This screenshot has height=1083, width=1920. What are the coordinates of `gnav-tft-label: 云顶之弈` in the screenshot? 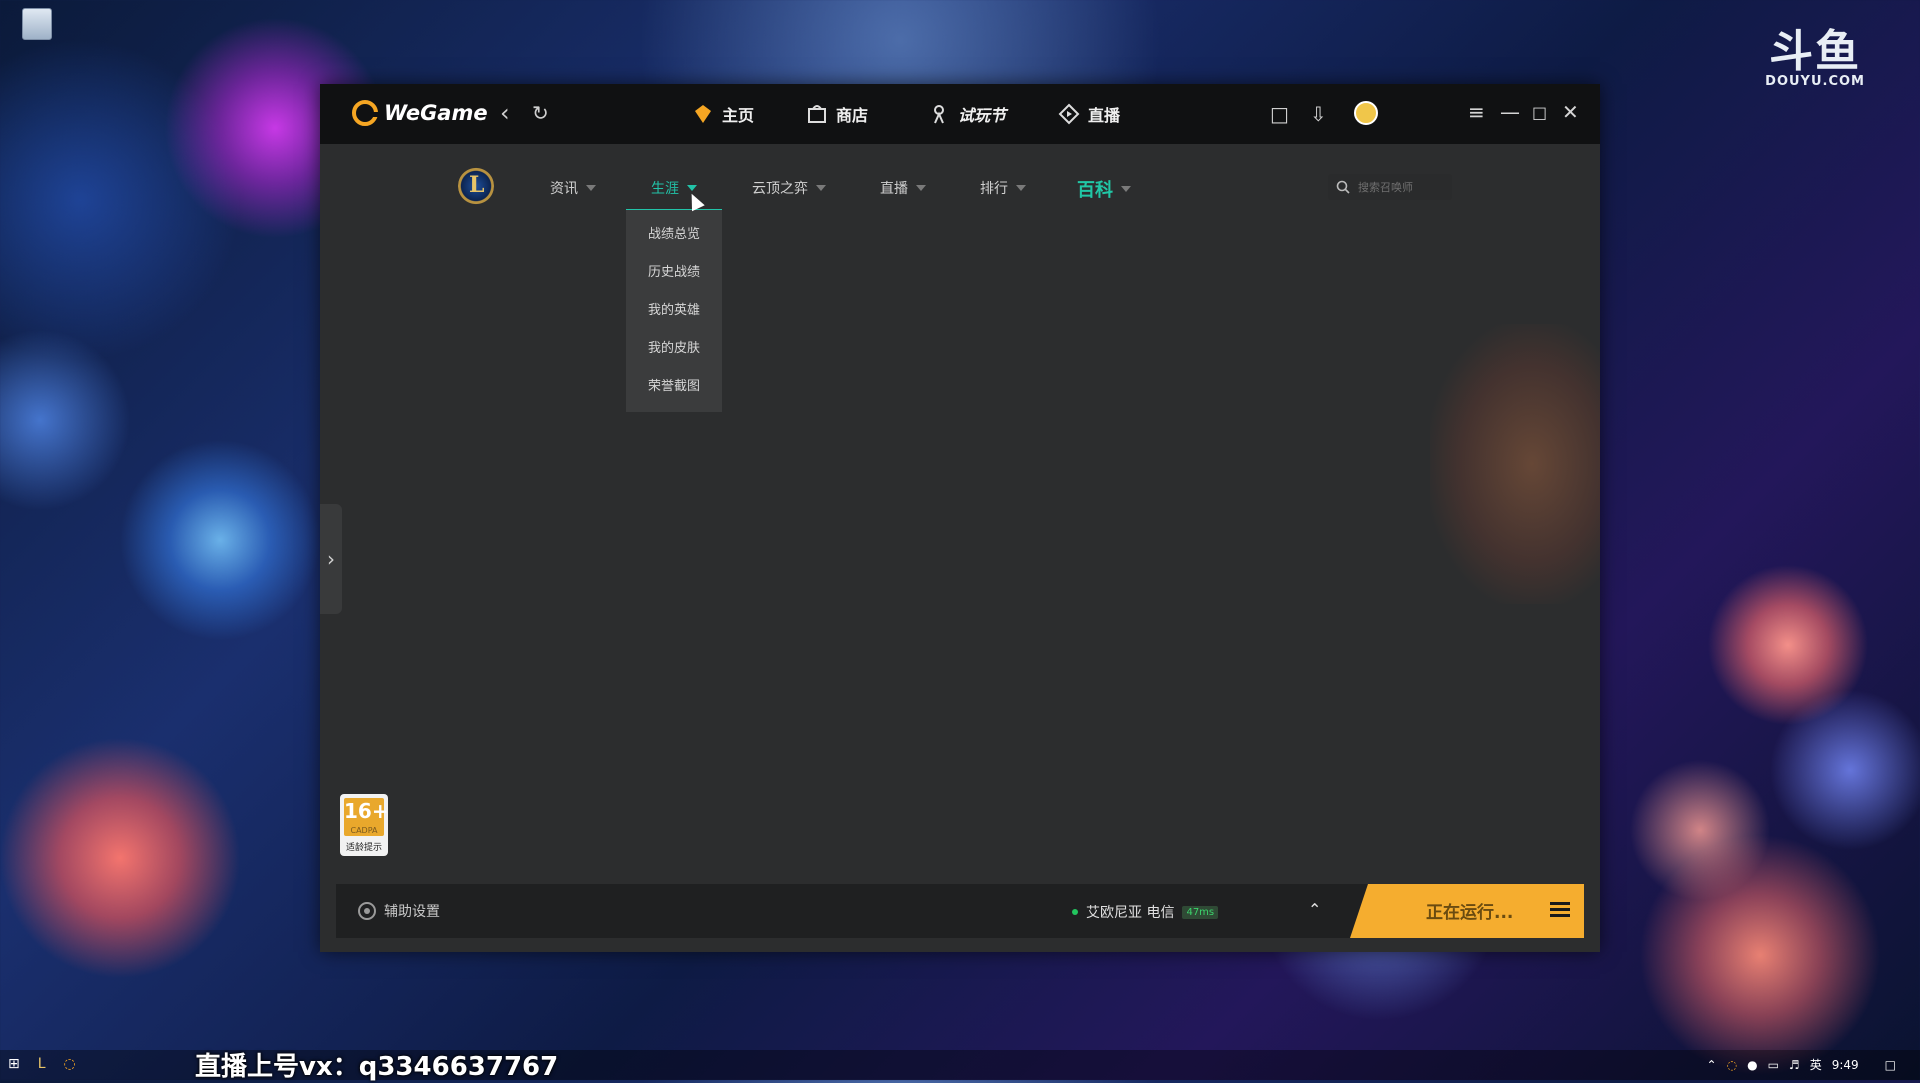 It's located at (780, 189).